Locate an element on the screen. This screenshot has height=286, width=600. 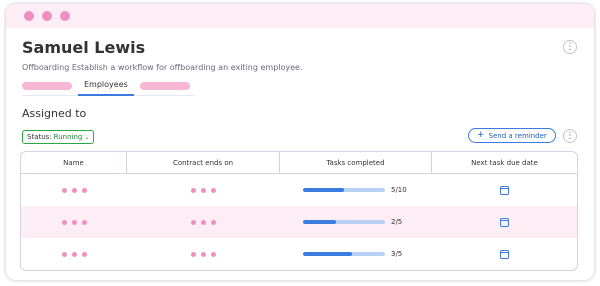
task-progress: 2/5 is located at coordinates (356, 222).